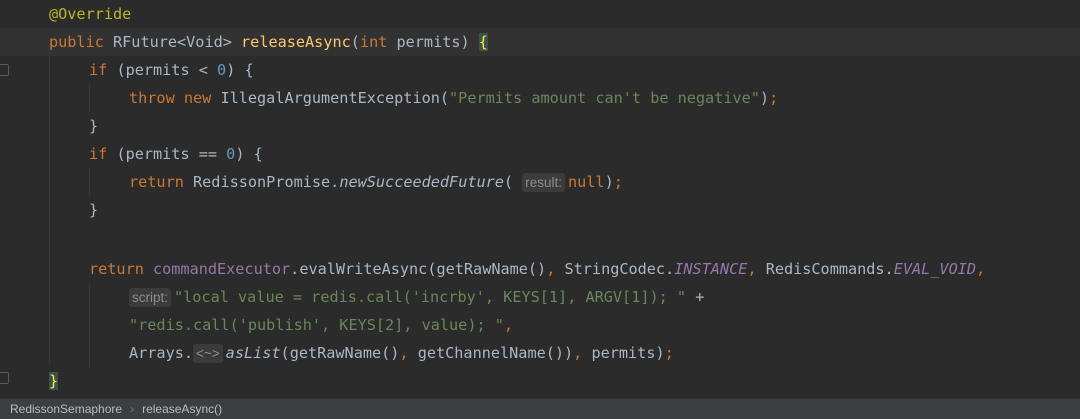 The height and width of the screenshot is (419, 1080). I want to click on code-token: StringCodec., so click(619, 269).